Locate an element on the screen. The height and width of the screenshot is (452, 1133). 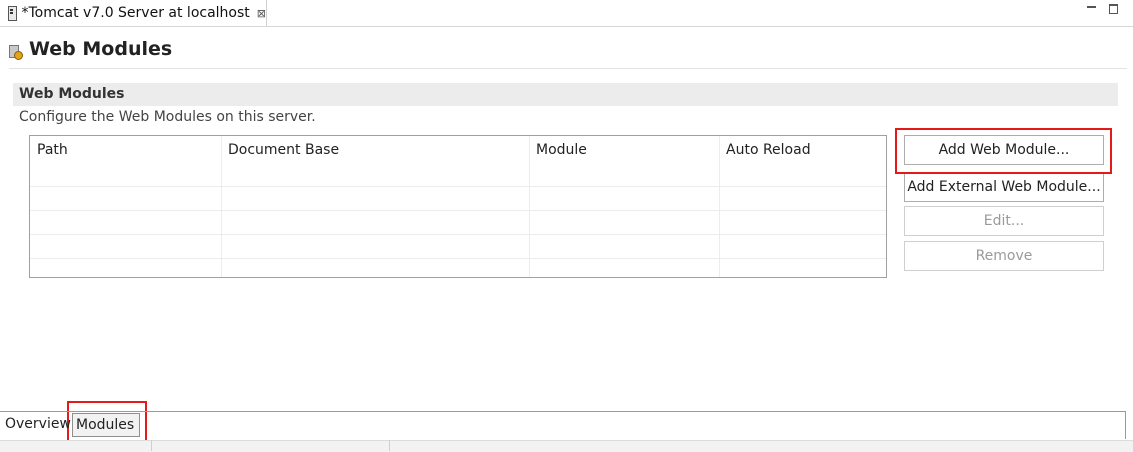
web-module-icon is located at coordinates (16, 52).